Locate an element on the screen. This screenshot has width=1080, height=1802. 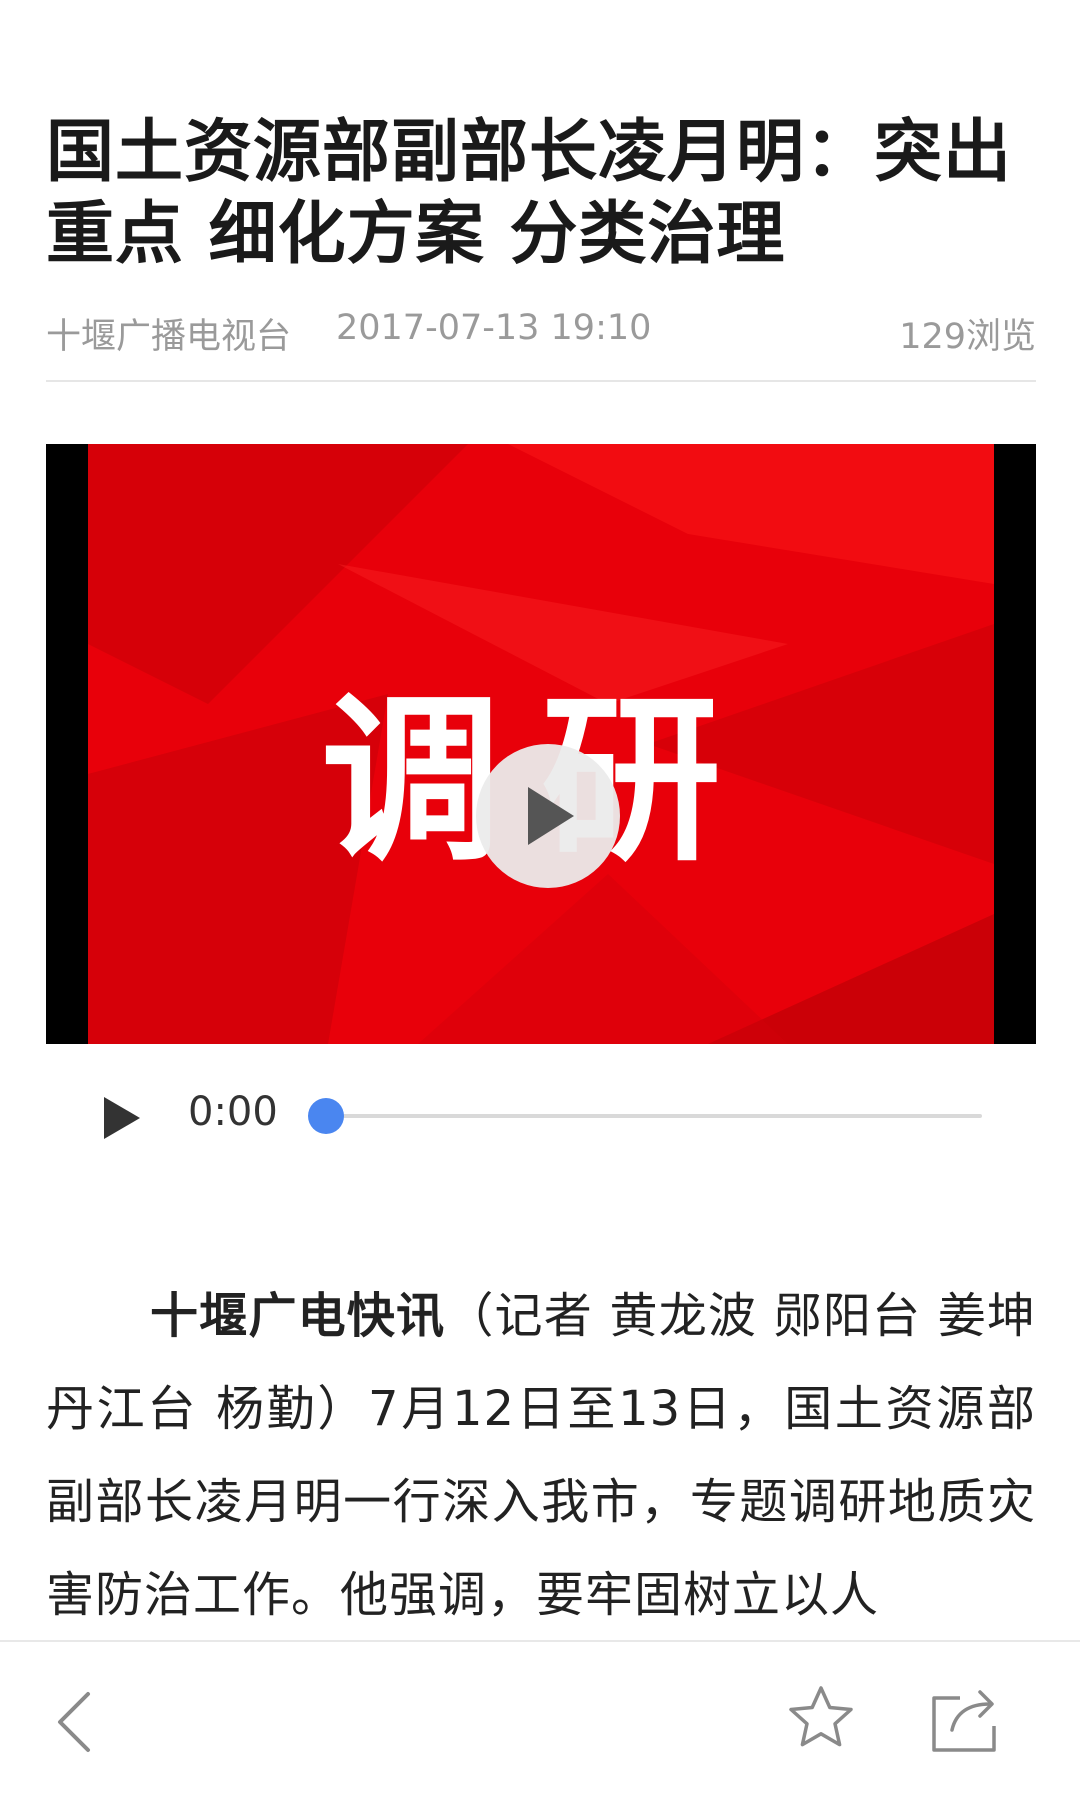
article-title: 国土资源部副部长凌月明：突出重点 细化方案 分类治理 is located at coordinates (529, 193).